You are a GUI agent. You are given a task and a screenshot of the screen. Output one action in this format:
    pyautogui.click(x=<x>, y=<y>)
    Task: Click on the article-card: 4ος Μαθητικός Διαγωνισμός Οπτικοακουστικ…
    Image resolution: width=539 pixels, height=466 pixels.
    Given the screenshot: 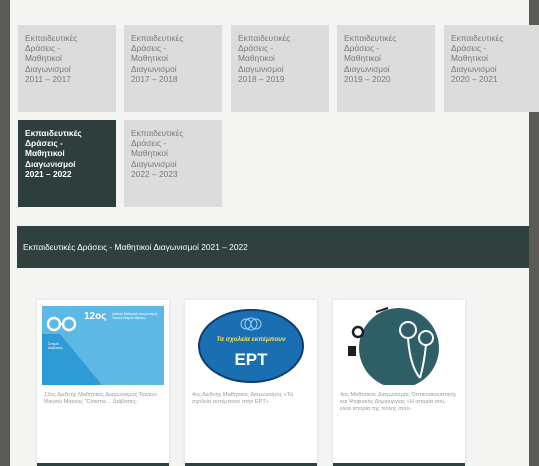 What is the action you would take?
    pyautogui.click(x=399, y=383)
    